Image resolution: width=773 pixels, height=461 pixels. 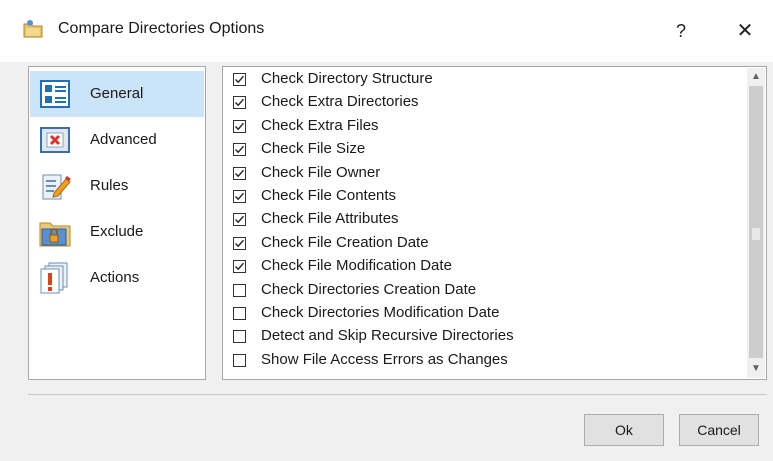 What do you see at coordinates (345, 242) in the screenshot?
I see `option-label: Check File Creation Date` at bounding box center [345, 242].